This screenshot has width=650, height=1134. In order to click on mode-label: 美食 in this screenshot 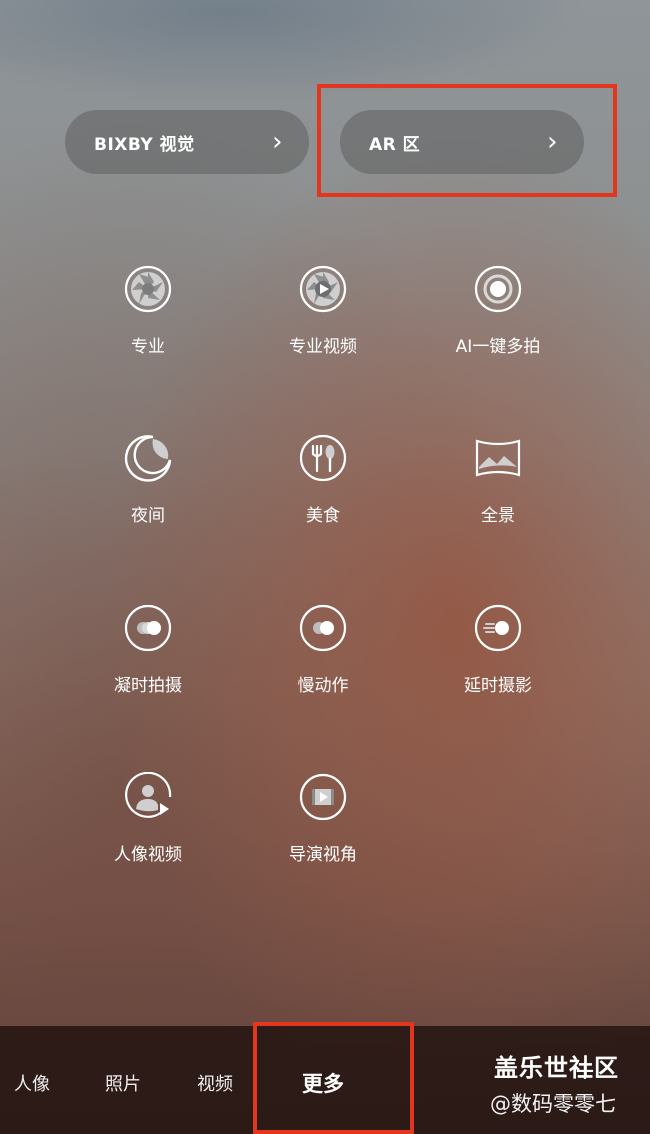, I will do `click(323, 516)`.